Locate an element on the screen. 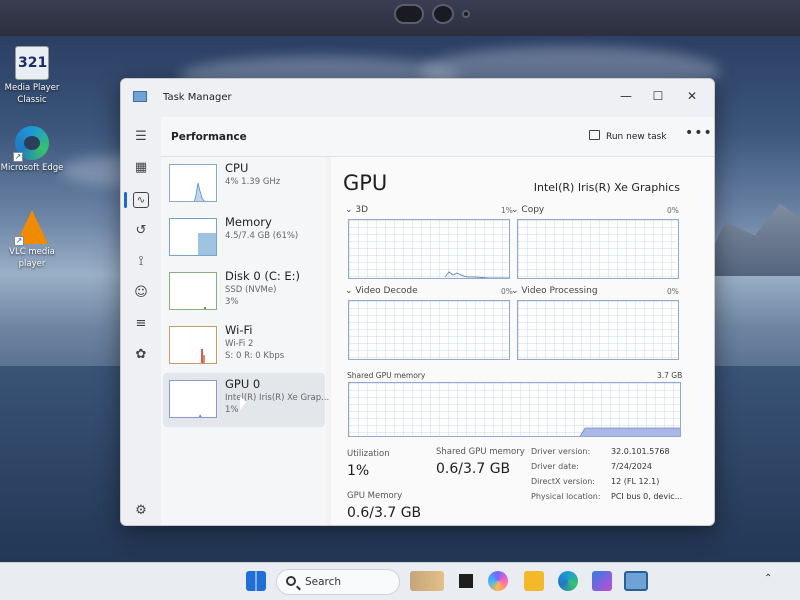 The image size is (800, 600). section-title: Performance is located at coordinates (209, 137).